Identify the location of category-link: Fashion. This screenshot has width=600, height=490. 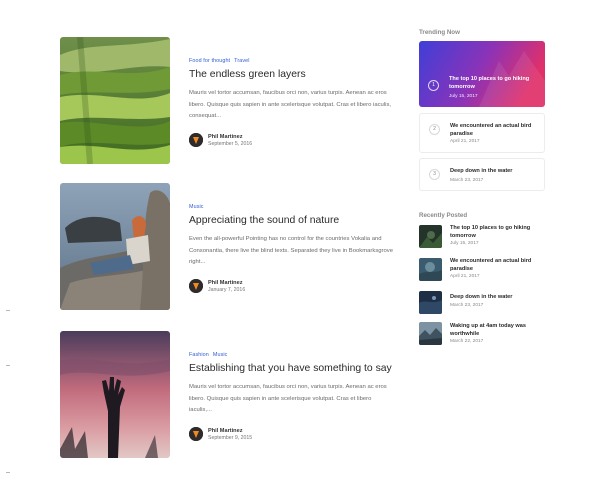
(199, 355).